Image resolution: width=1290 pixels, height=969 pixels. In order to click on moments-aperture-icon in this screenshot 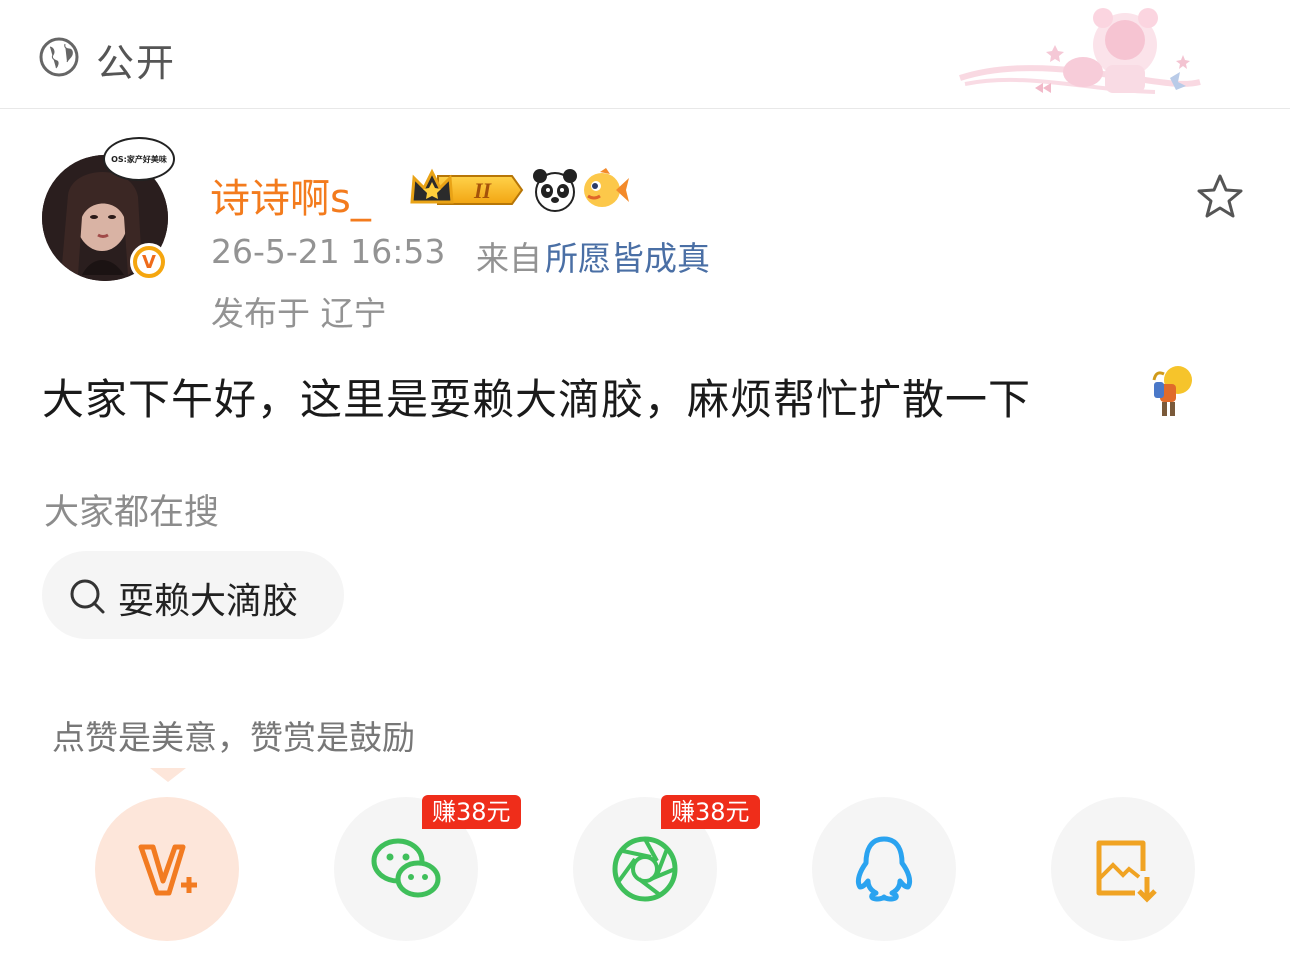, I will do `click(645, 869)`.